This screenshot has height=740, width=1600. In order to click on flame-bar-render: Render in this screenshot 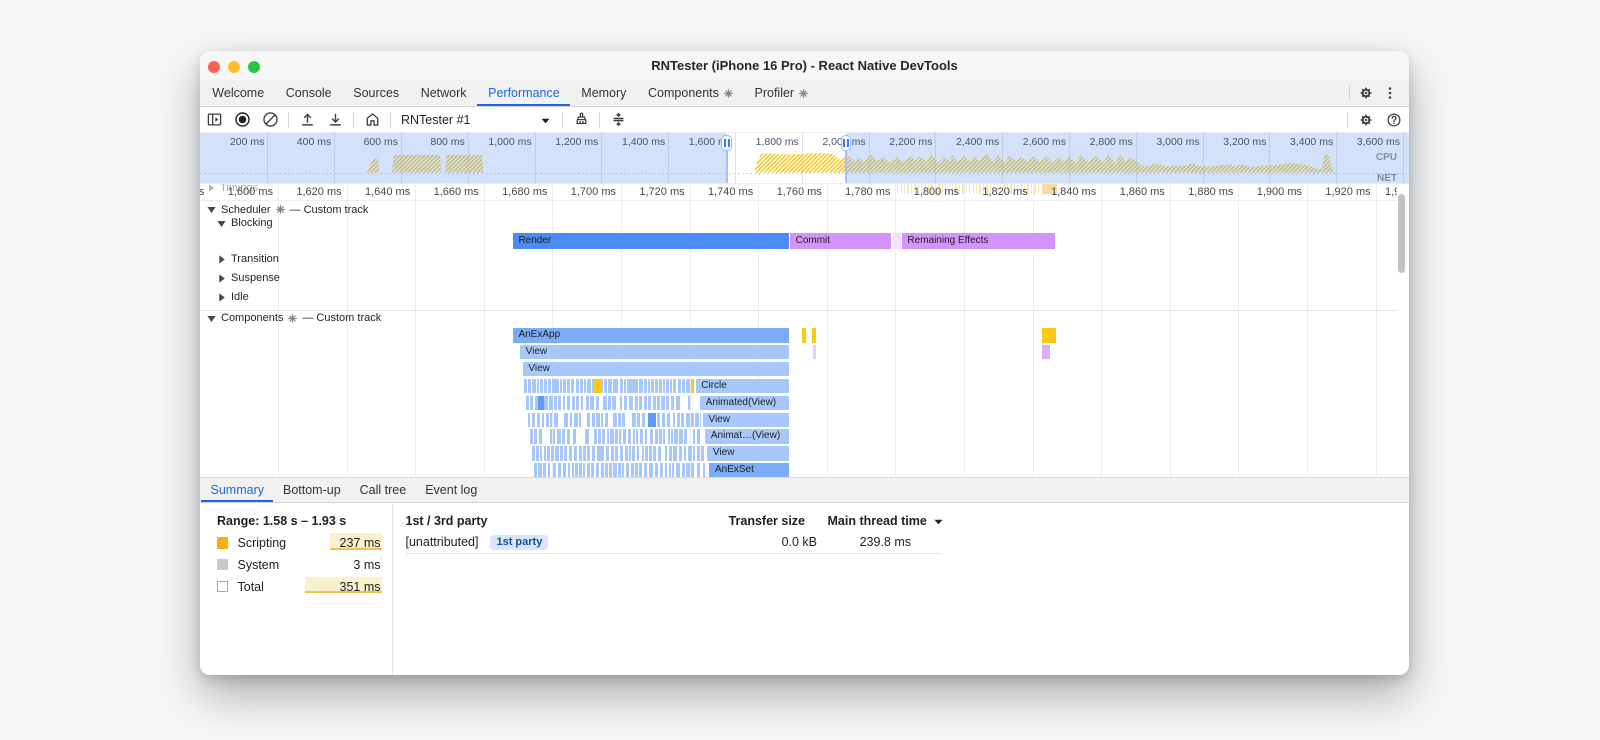, I will do `click(651, 241)`.